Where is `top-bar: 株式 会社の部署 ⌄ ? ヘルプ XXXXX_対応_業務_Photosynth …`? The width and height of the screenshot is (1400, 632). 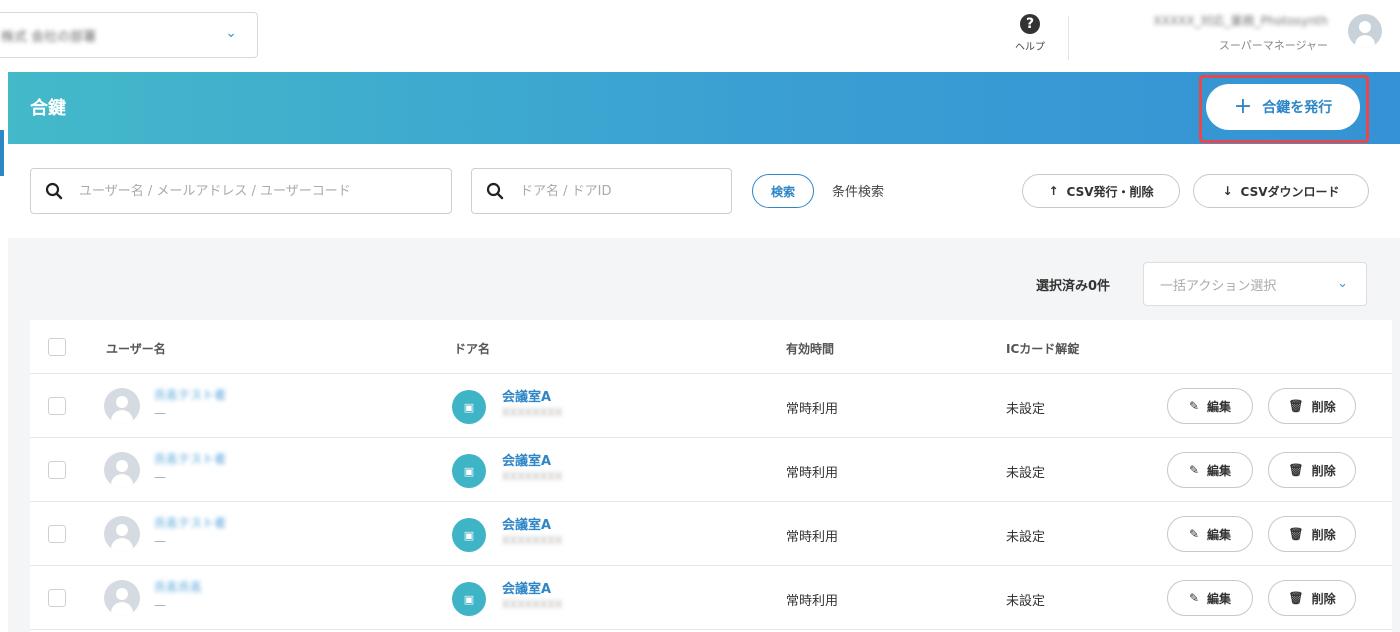 top-bar: 株式 会社の部署 ⌄ ? ヘルプ XXXXX_対応_業務_Photosynth … is located at coordinates (700, 35).